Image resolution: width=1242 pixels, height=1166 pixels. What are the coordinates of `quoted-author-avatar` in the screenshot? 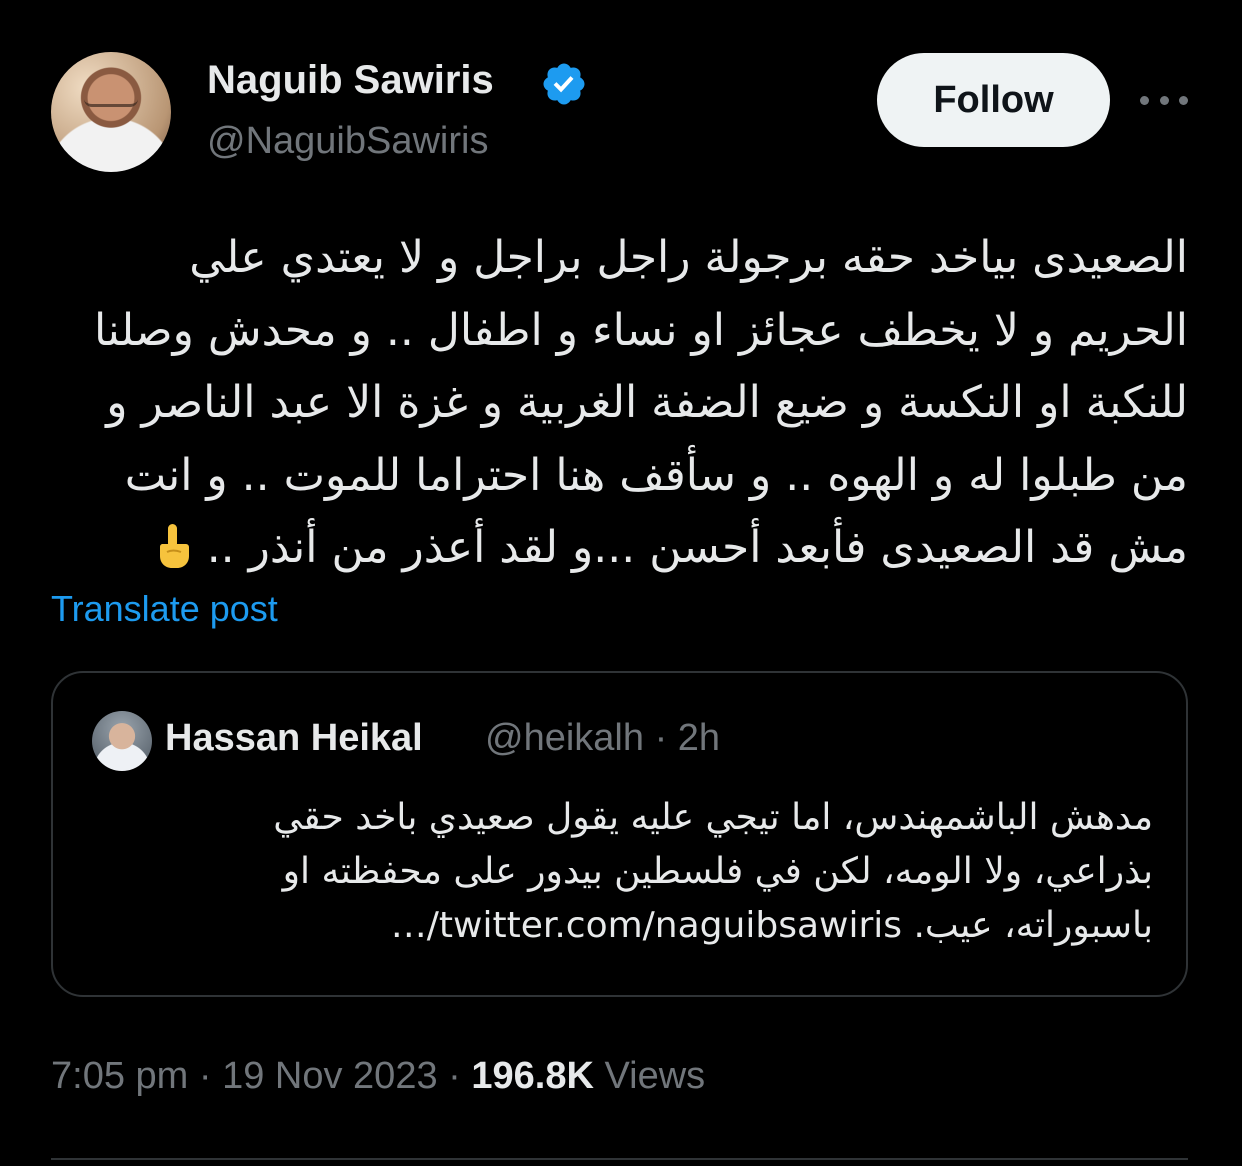 It's located at (122, 741).